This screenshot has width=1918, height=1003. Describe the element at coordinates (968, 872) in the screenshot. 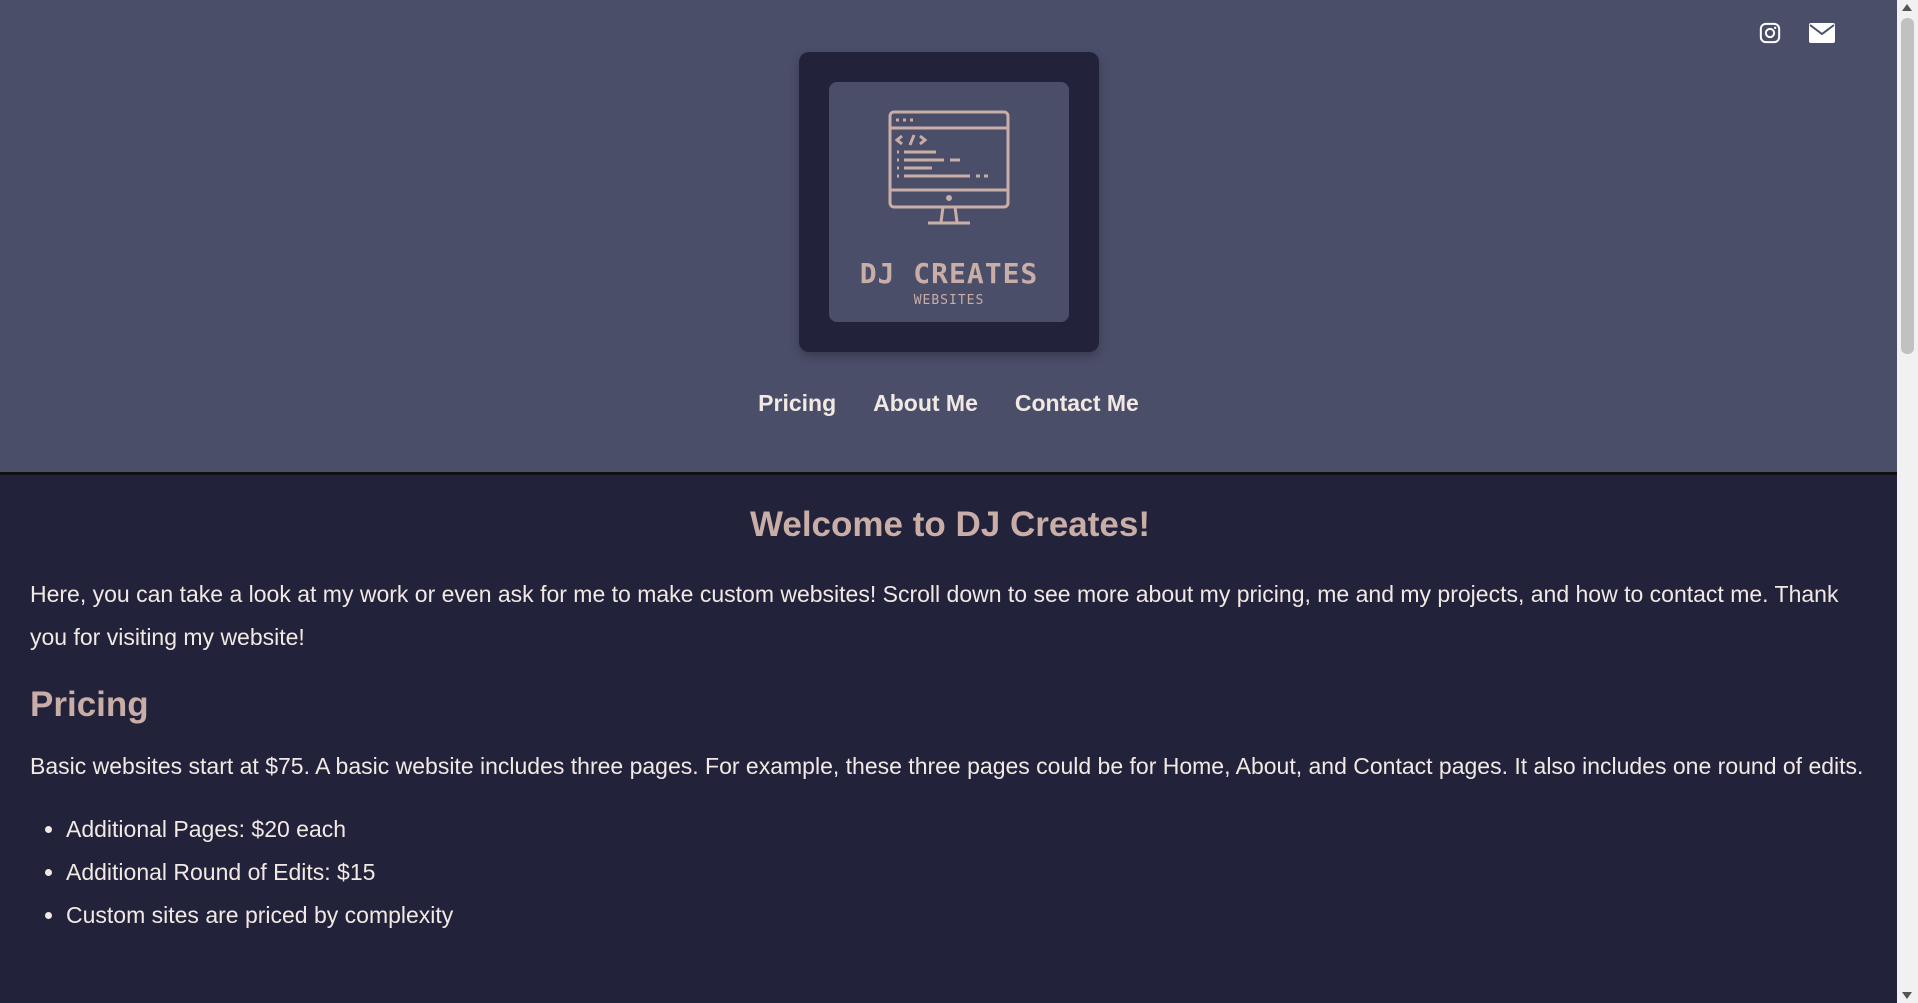

I see `list-item: Additional Round of Edits: $15` at that location.